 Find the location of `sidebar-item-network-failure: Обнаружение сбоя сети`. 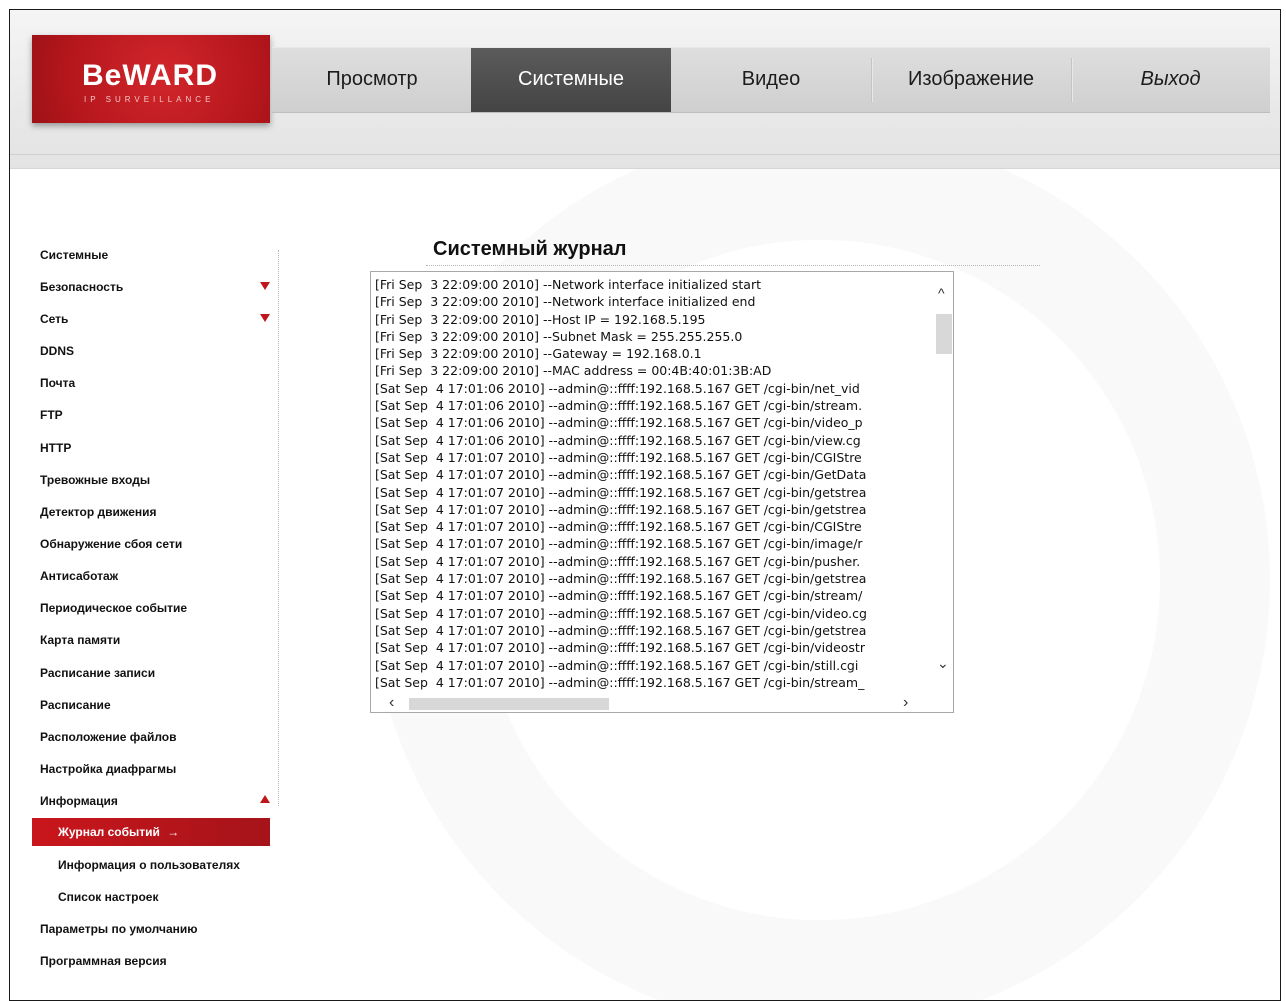

sidebar-item-network-failure: Обнаружение сбоя сети is located at coordinates (111, 544).